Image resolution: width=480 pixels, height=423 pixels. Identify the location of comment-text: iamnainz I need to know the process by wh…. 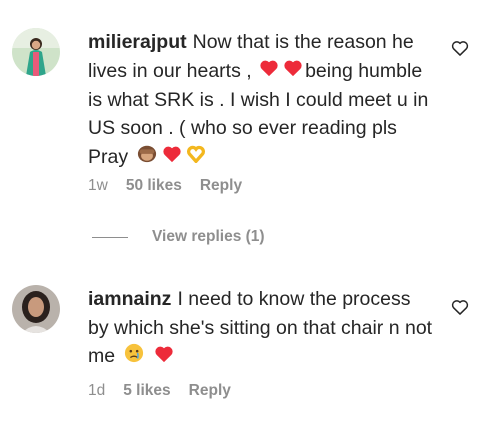
(260, 328).